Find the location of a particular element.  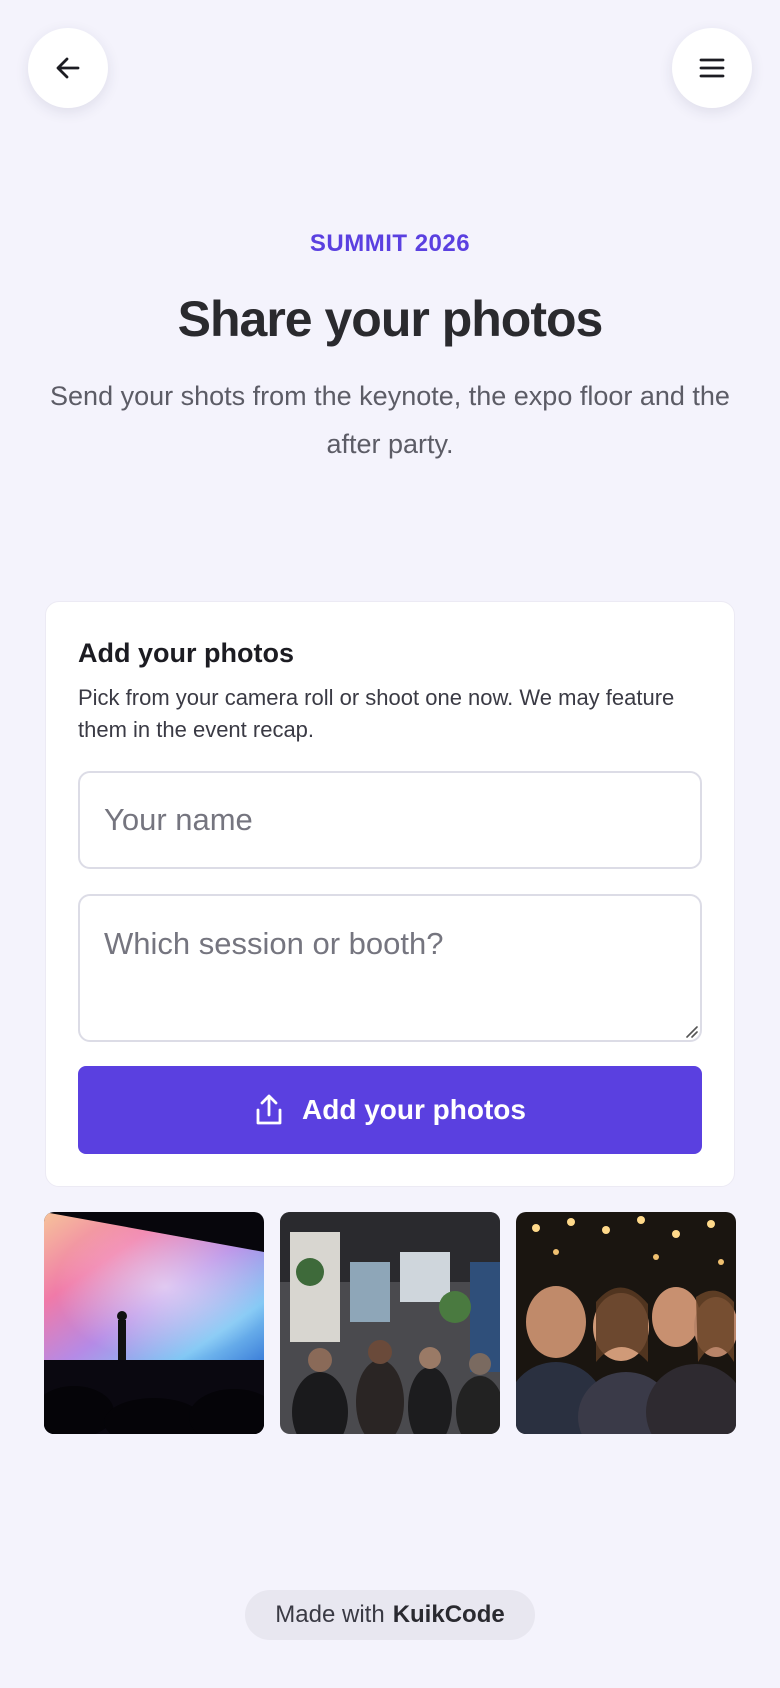

keynote-stage-image is located at coordinates (154, 1323).